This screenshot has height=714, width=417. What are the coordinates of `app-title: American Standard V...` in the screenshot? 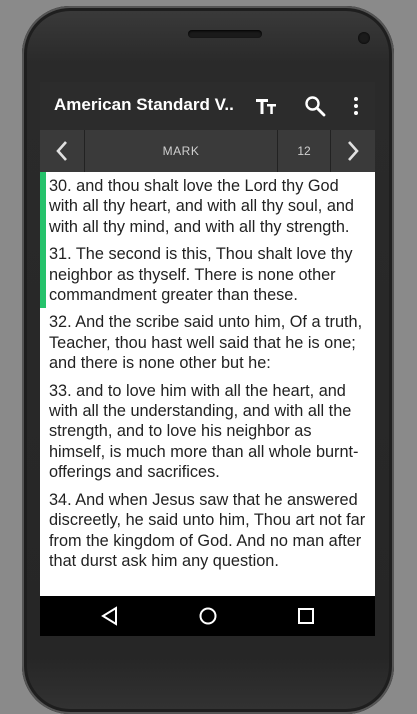 It's located at (144, 104).